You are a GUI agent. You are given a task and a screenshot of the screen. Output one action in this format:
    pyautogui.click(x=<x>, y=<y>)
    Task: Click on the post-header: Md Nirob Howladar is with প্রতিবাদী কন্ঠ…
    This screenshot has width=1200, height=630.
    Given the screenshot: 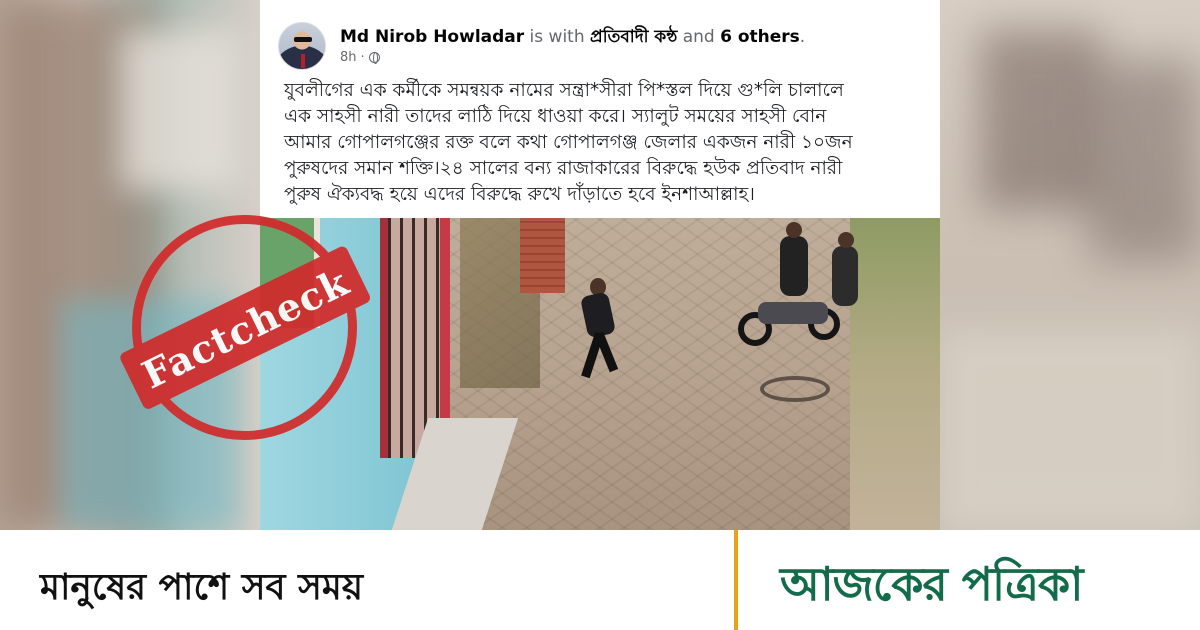 What is the action you would take?
    pyautogui.click(x=598, y=49)
    